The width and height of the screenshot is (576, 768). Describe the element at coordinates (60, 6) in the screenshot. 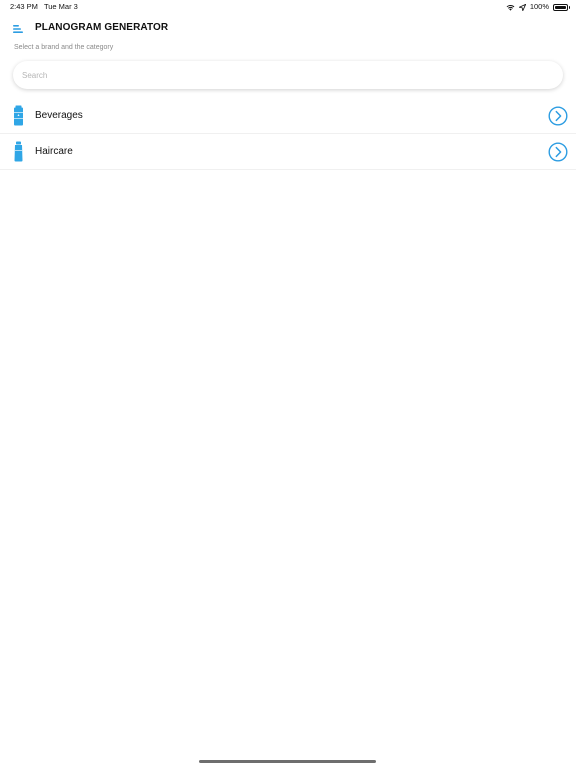

I see `status-date: Tue Mar 3` at that location.